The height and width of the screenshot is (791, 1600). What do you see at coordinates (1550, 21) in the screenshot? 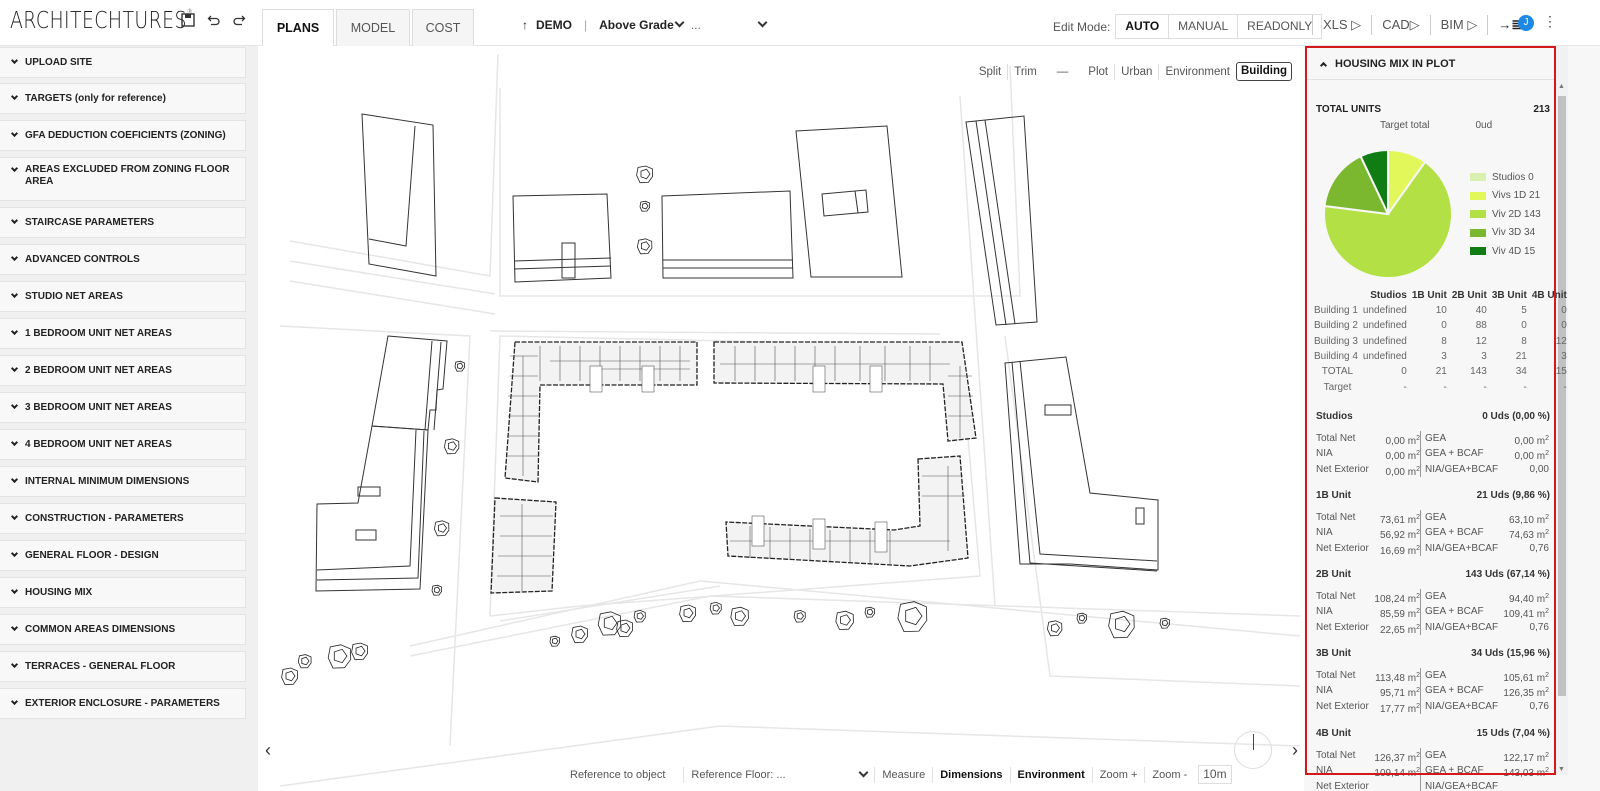
I see `more-menu-icon: ⋮` at bounding box center [1550, 21].